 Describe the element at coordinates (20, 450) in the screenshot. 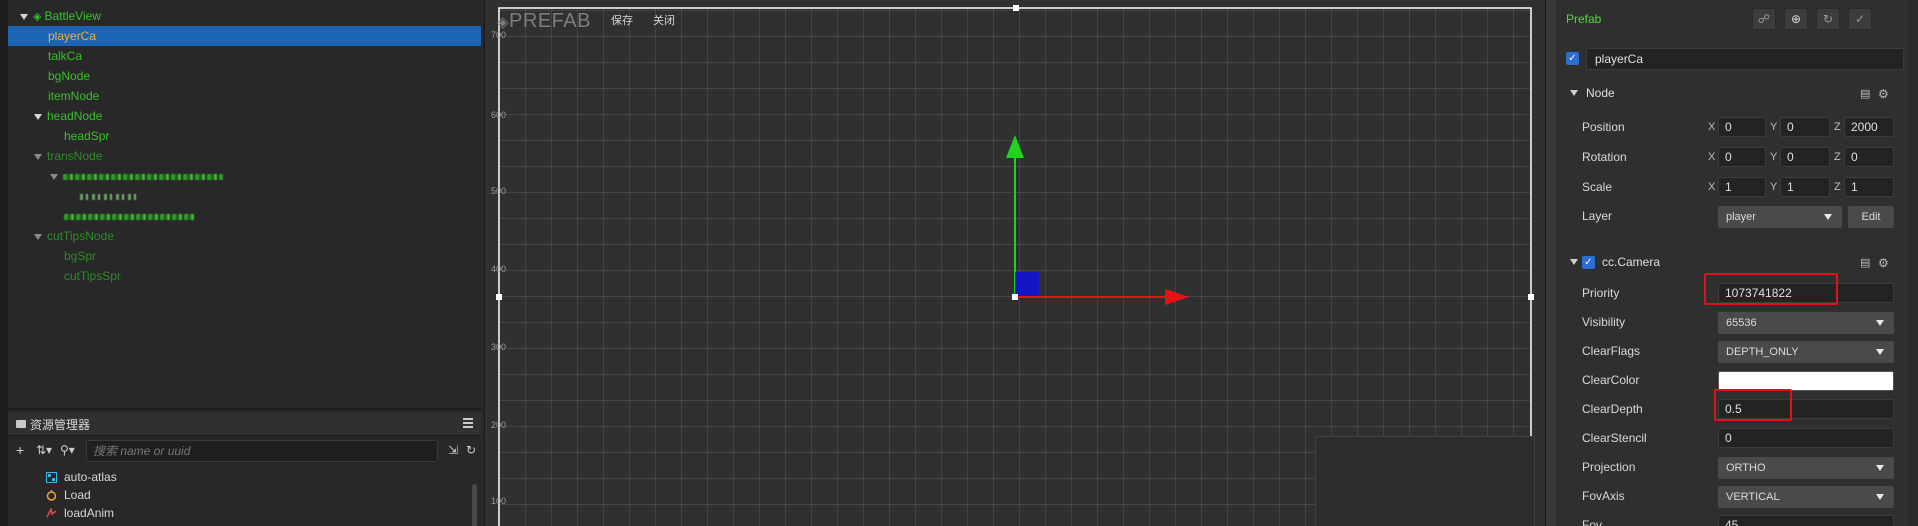

I see `add-icon: +` at that location.